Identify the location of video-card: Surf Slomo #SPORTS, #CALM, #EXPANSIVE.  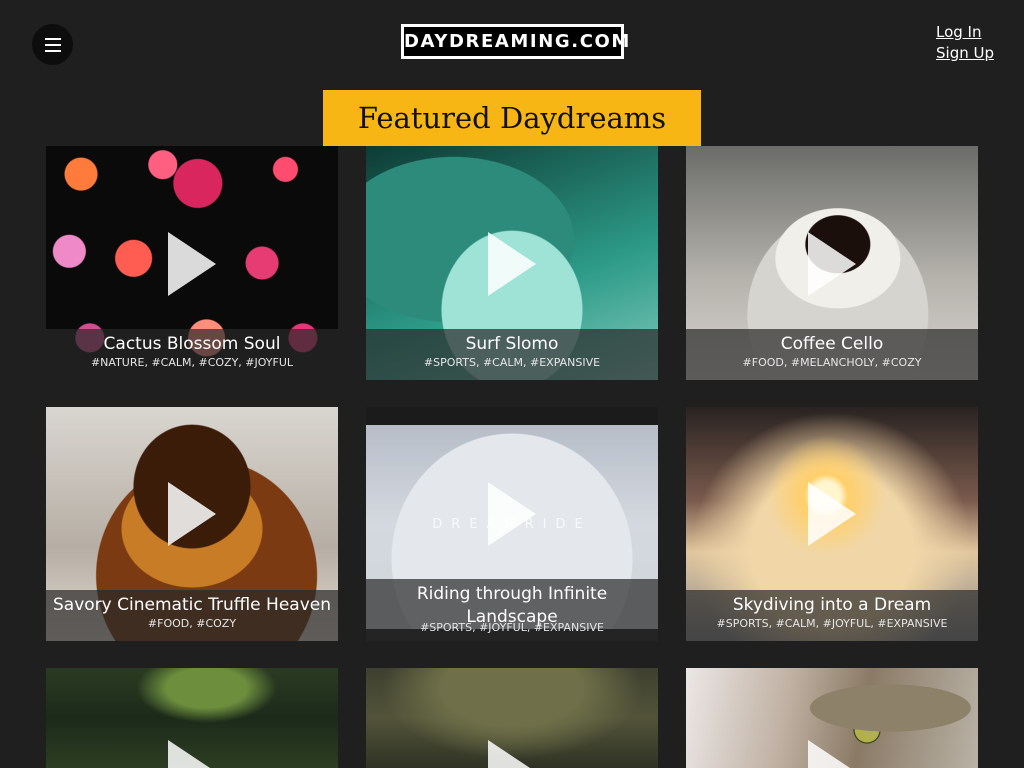
(512, 263).